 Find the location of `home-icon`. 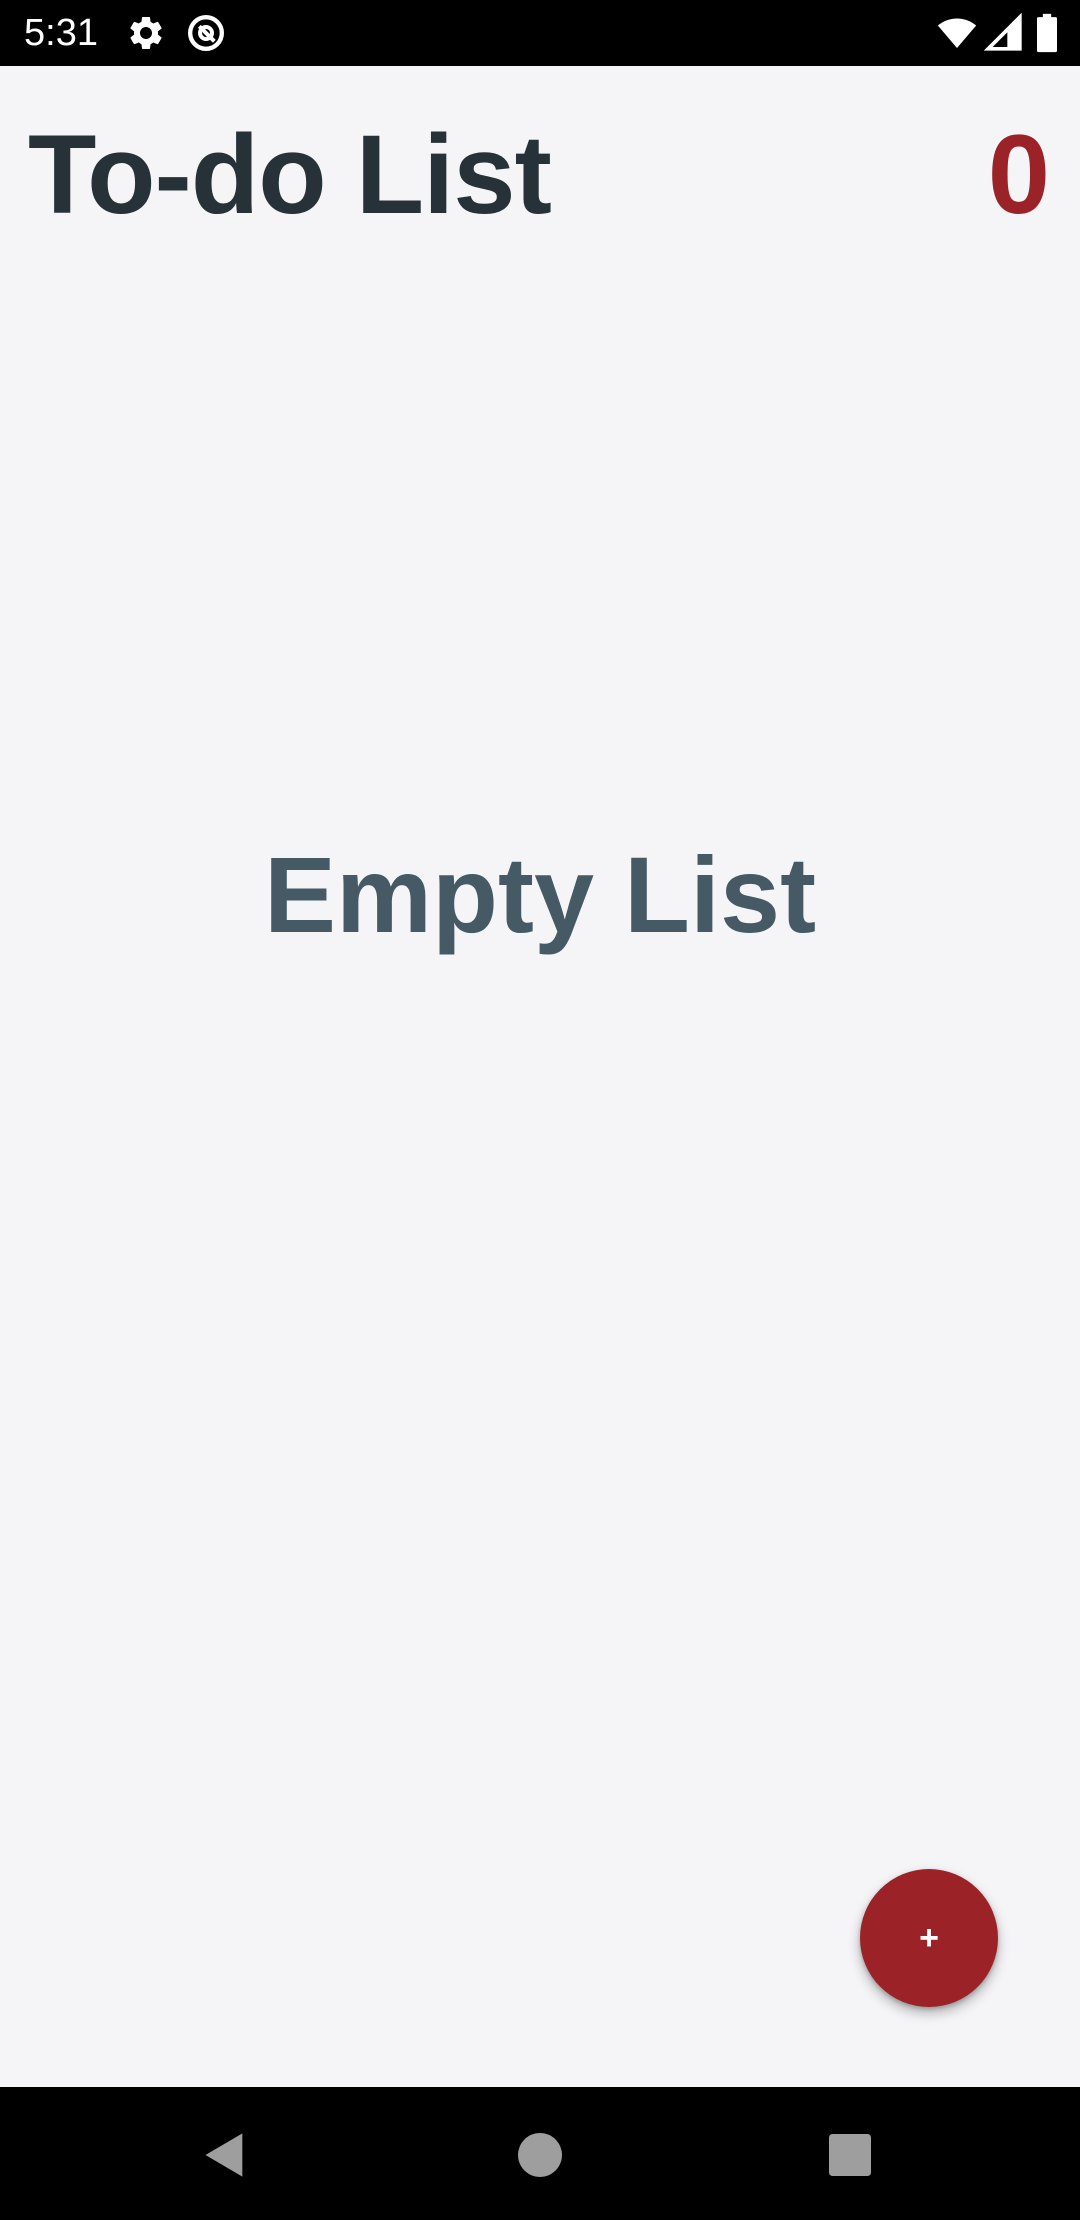

home-icon is located at coordinates (540, 2155).